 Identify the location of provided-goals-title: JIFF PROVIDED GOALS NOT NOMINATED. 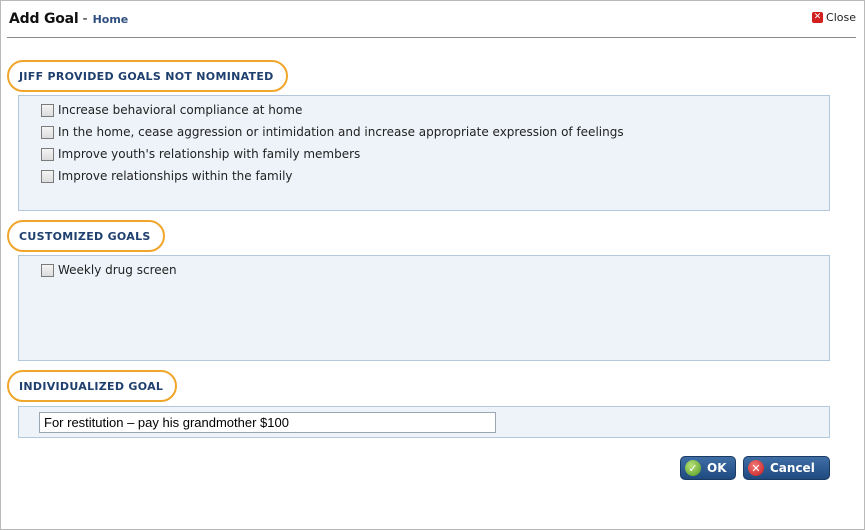
(146, 76).